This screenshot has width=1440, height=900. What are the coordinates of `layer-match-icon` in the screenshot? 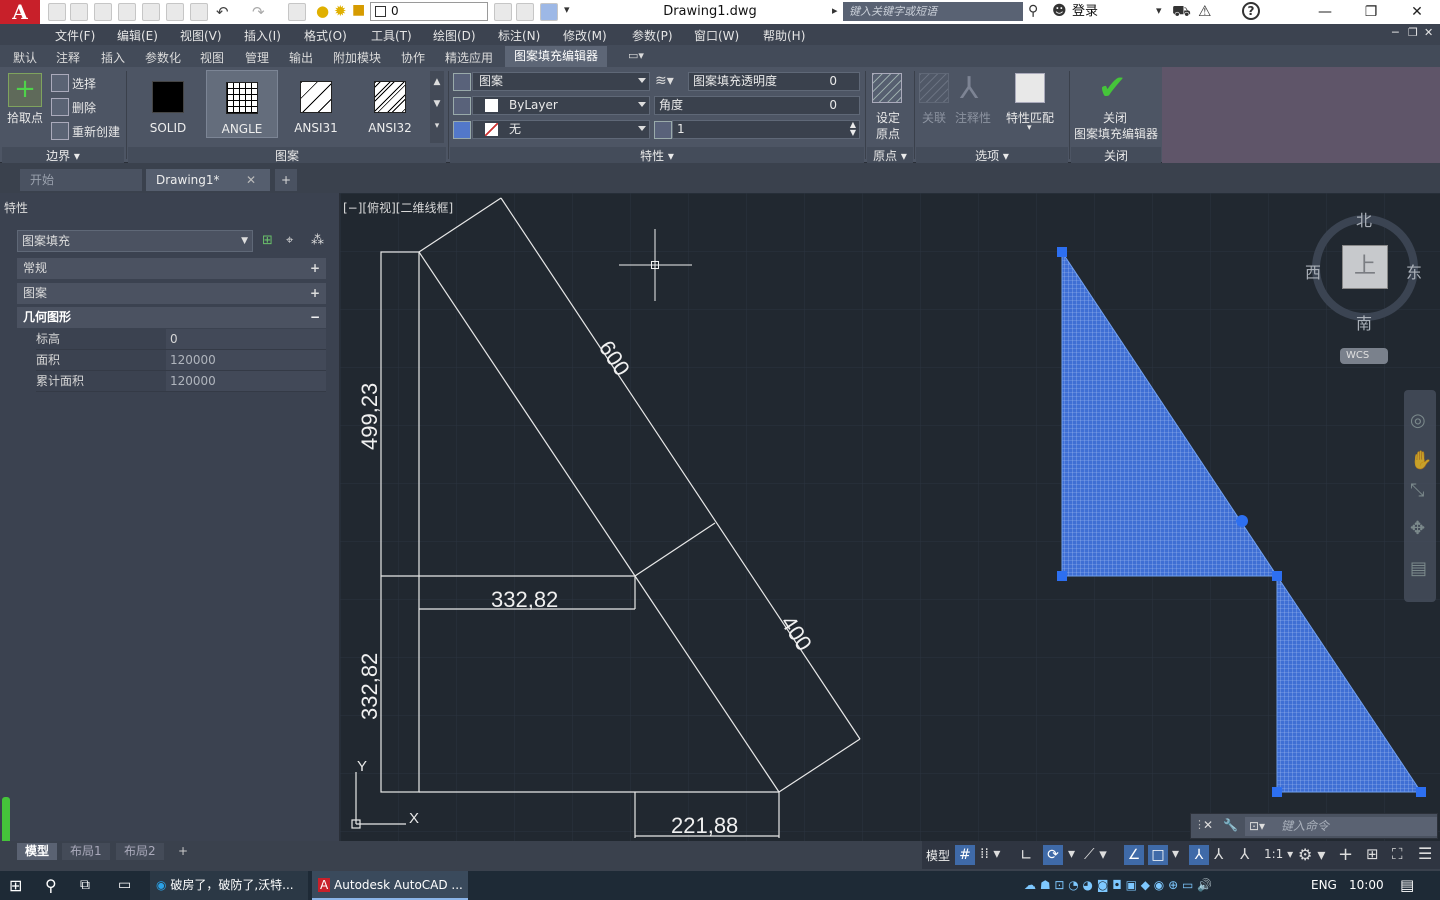 It's located at (525, 12).